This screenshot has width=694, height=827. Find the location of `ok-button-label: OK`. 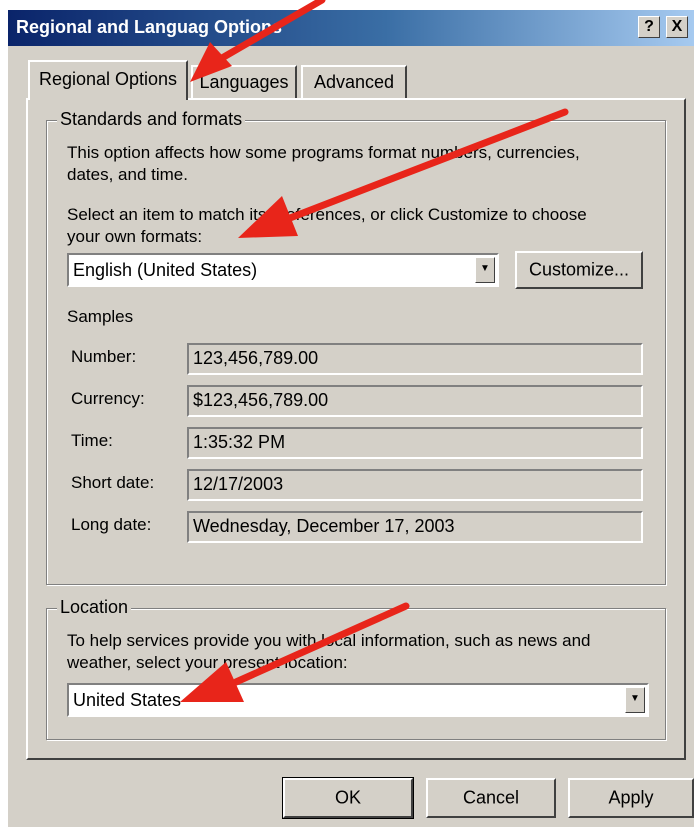

ok-button-label: OK is located at coordinates (347, 797).